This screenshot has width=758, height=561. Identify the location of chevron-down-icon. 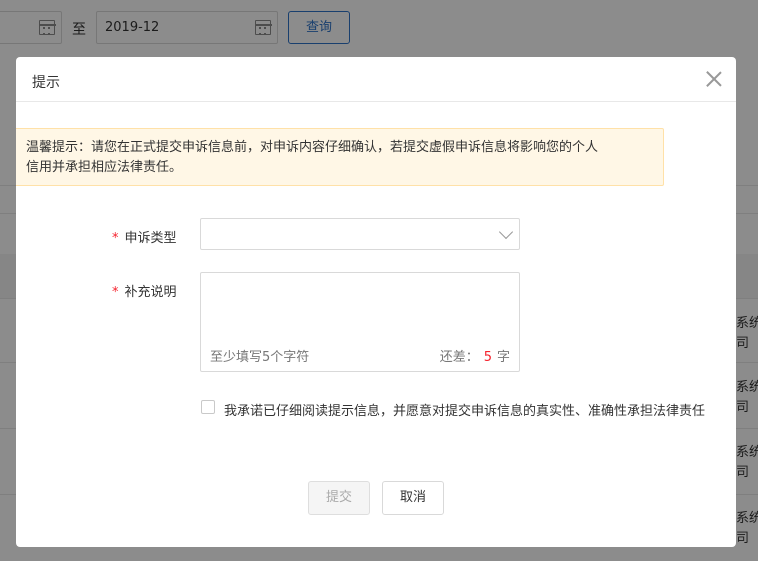
(506, 232).